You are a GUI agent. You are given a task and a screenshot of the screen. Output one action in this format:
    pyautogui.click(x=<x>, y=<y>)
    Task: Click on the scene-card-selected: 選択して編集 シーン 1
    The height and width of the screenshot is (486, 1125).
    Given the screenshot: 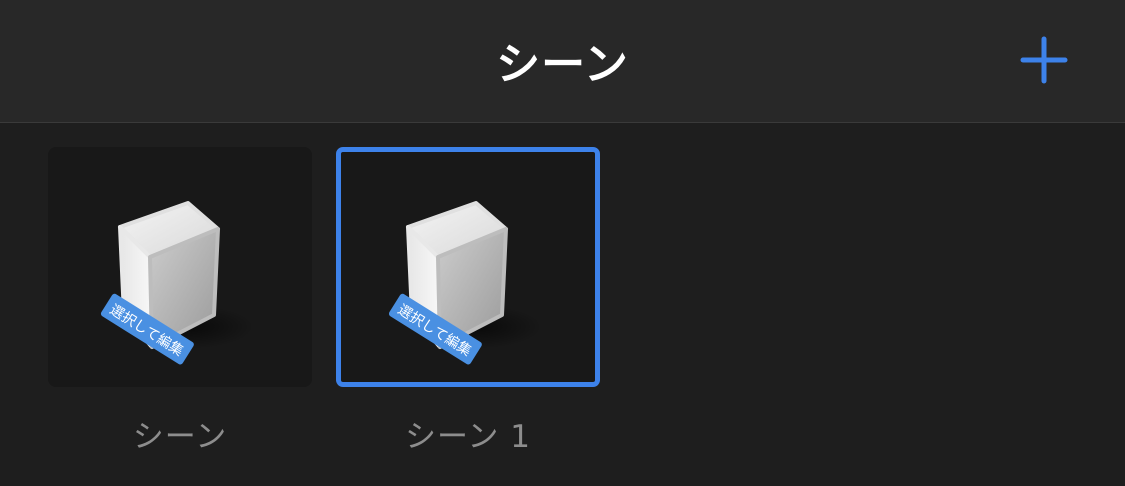 What is the action you would take?
    pyautogui.click(x=468, y=301)
    